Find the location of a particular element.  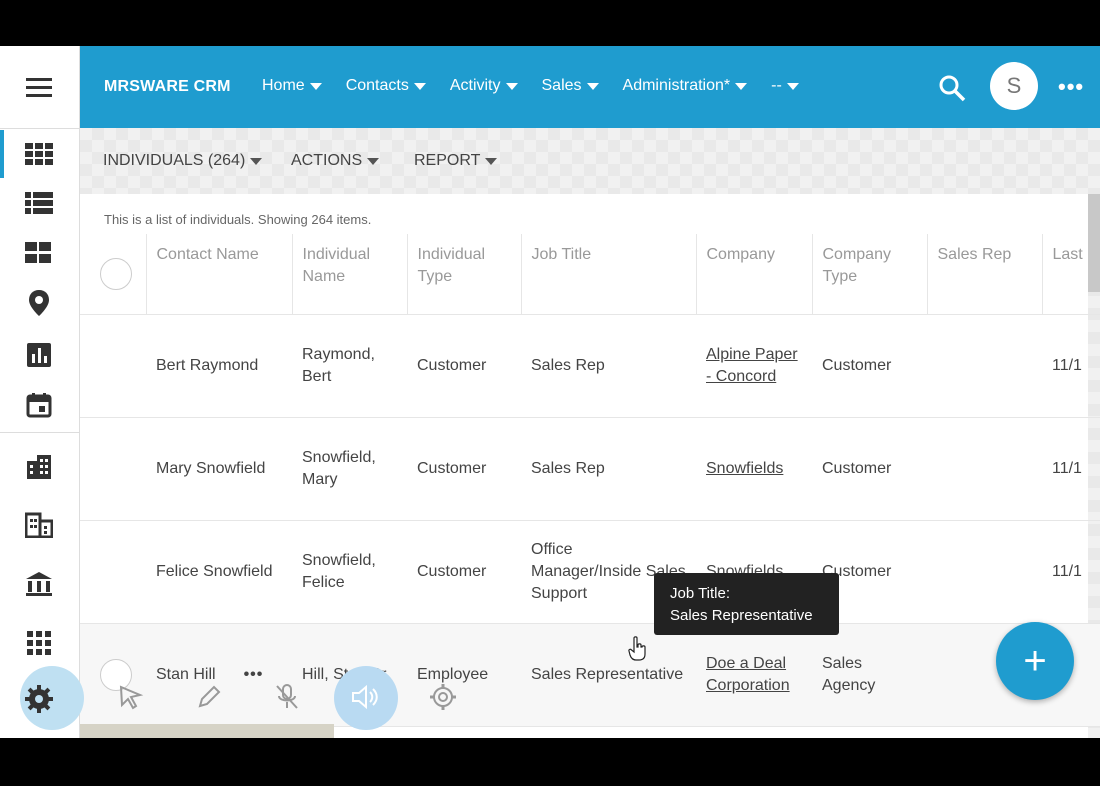

speaker-icon is located at coordinates (365, 697).